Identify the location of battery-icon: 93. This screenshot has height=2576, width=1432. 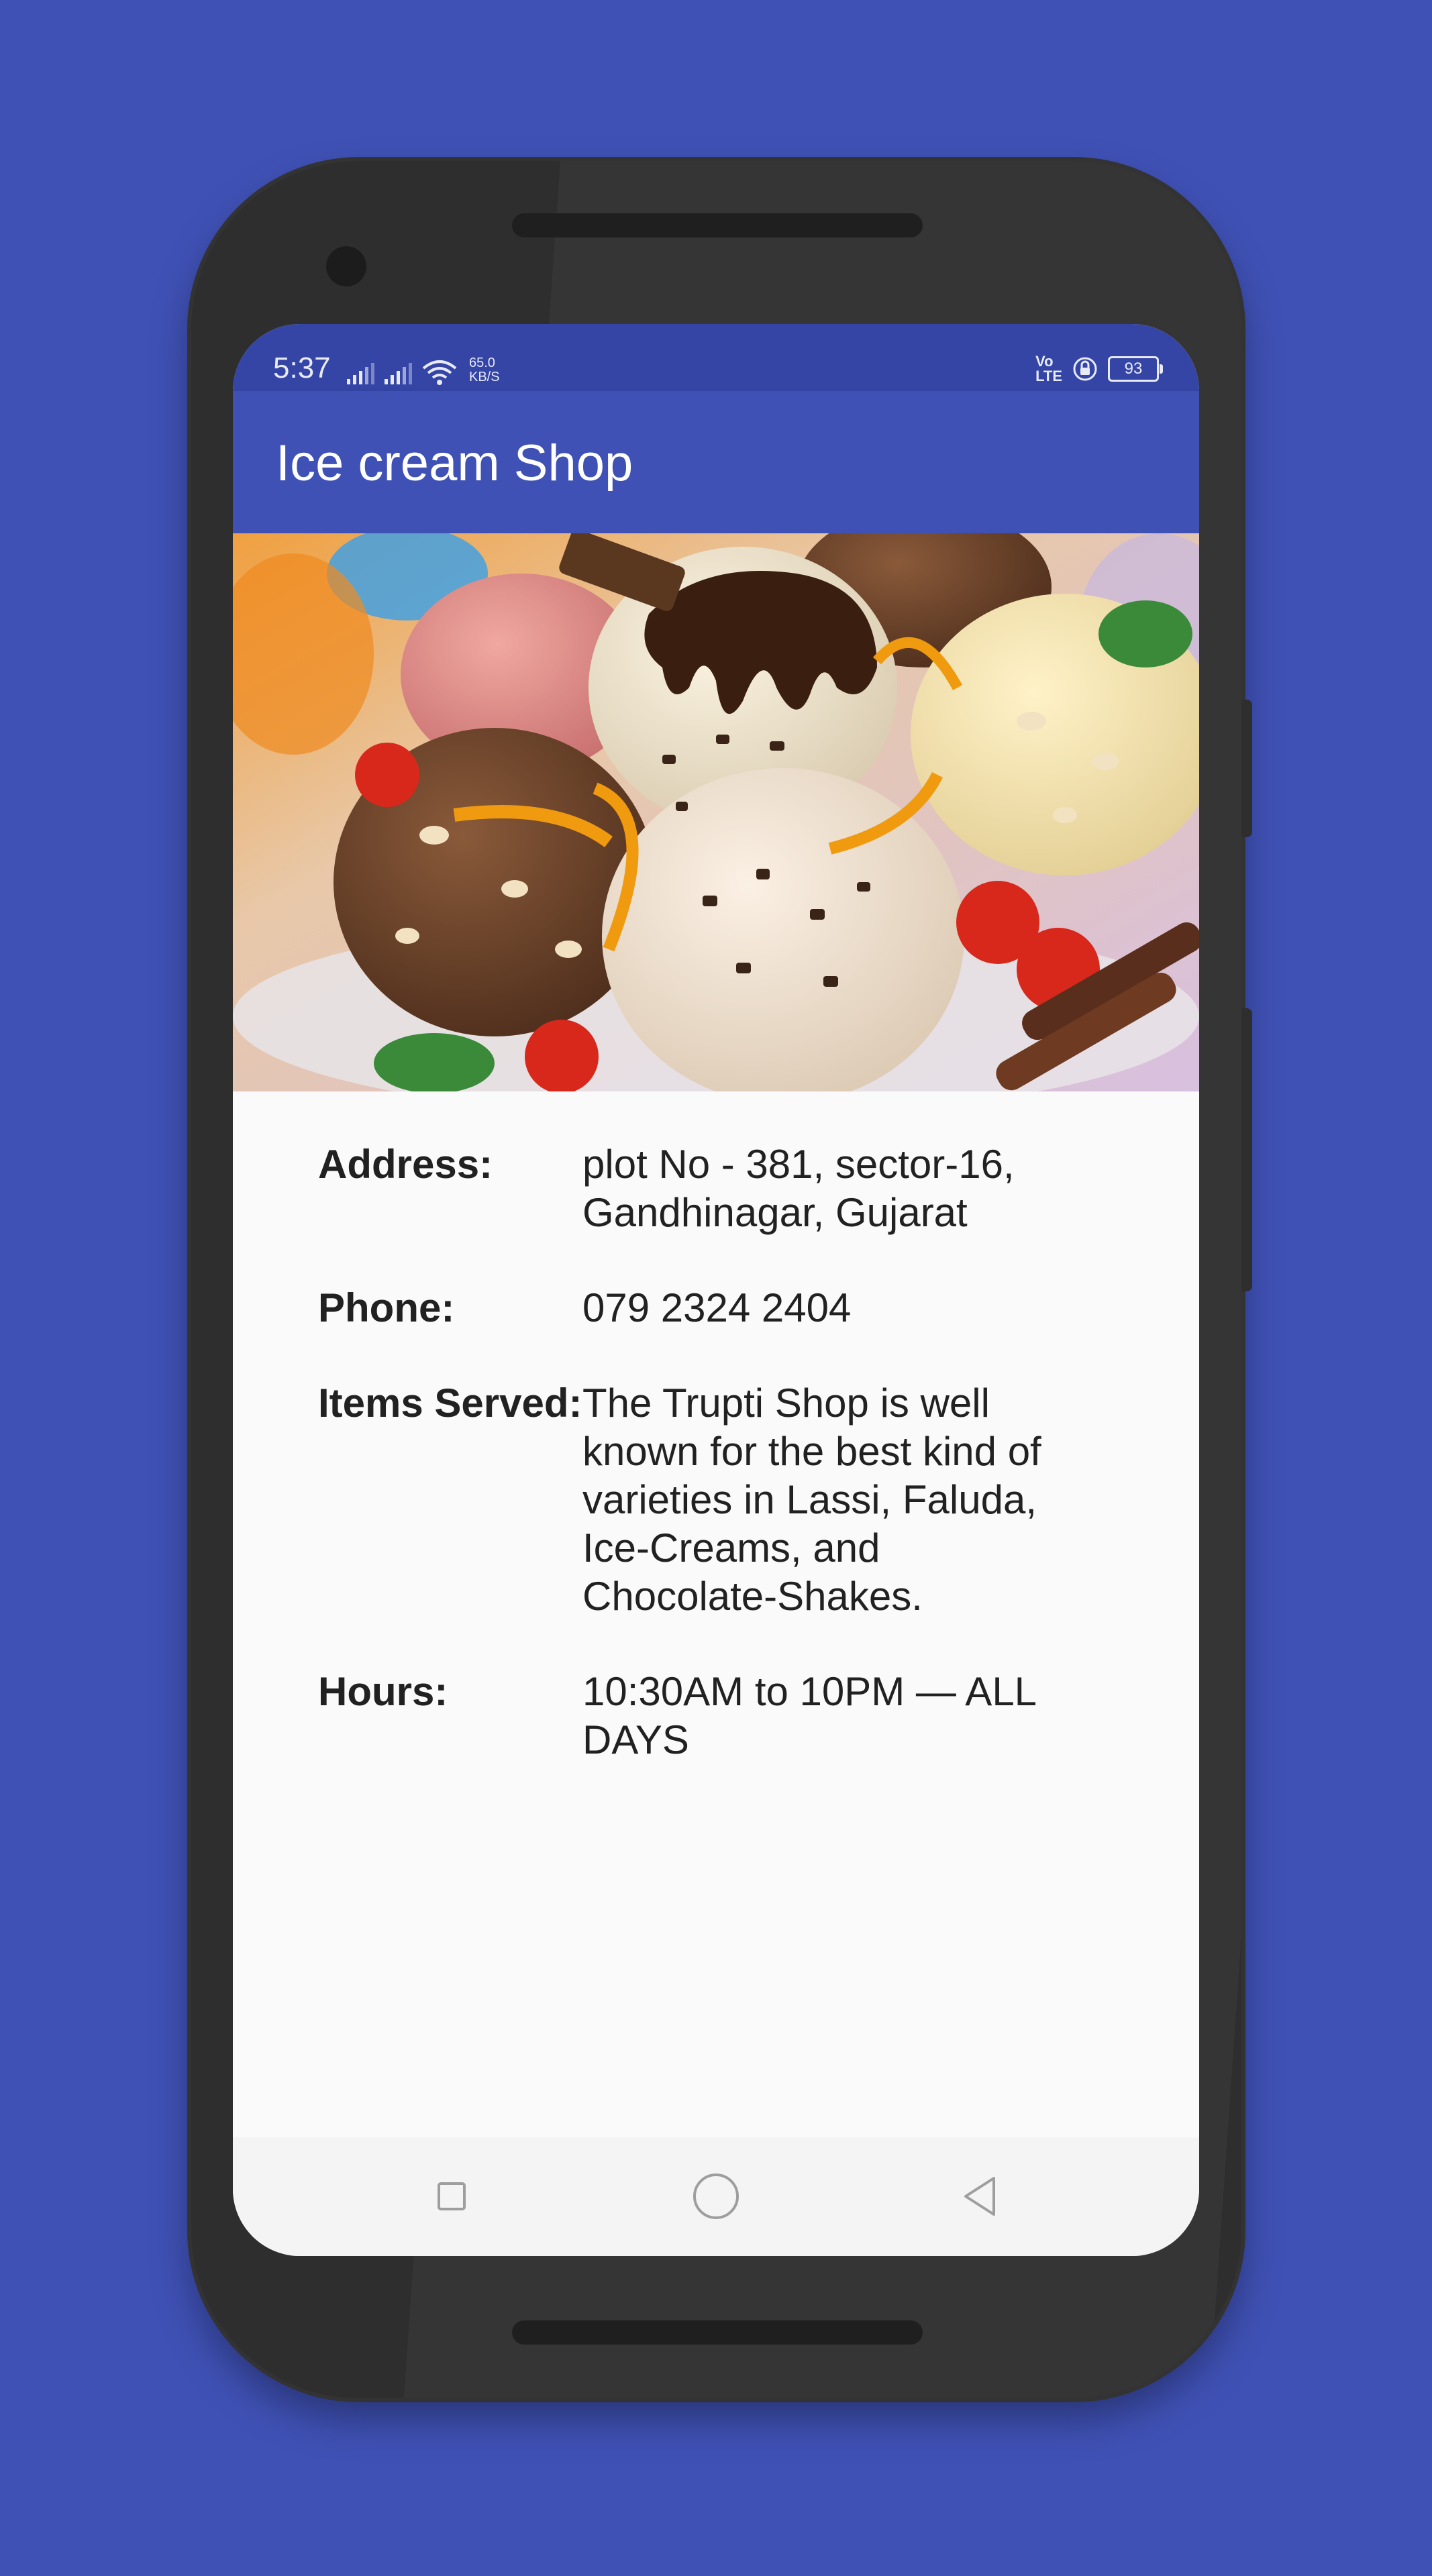
(1135, 369).